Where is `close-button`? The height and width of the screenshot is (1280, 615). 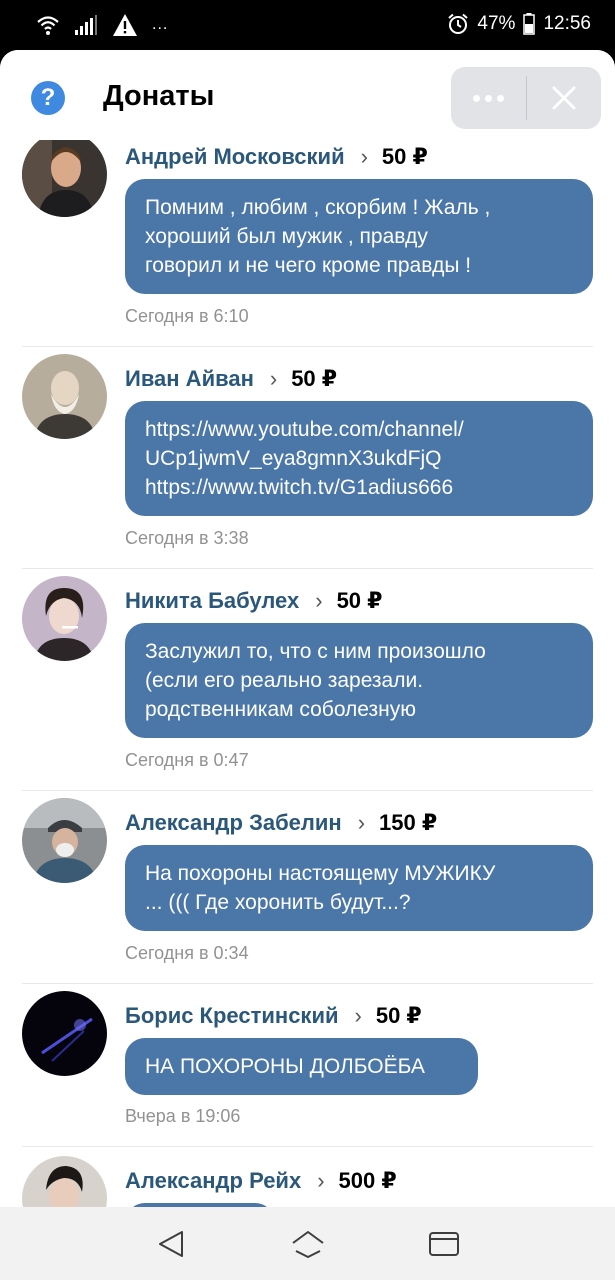 close-button is located at coordinates (564, 98).